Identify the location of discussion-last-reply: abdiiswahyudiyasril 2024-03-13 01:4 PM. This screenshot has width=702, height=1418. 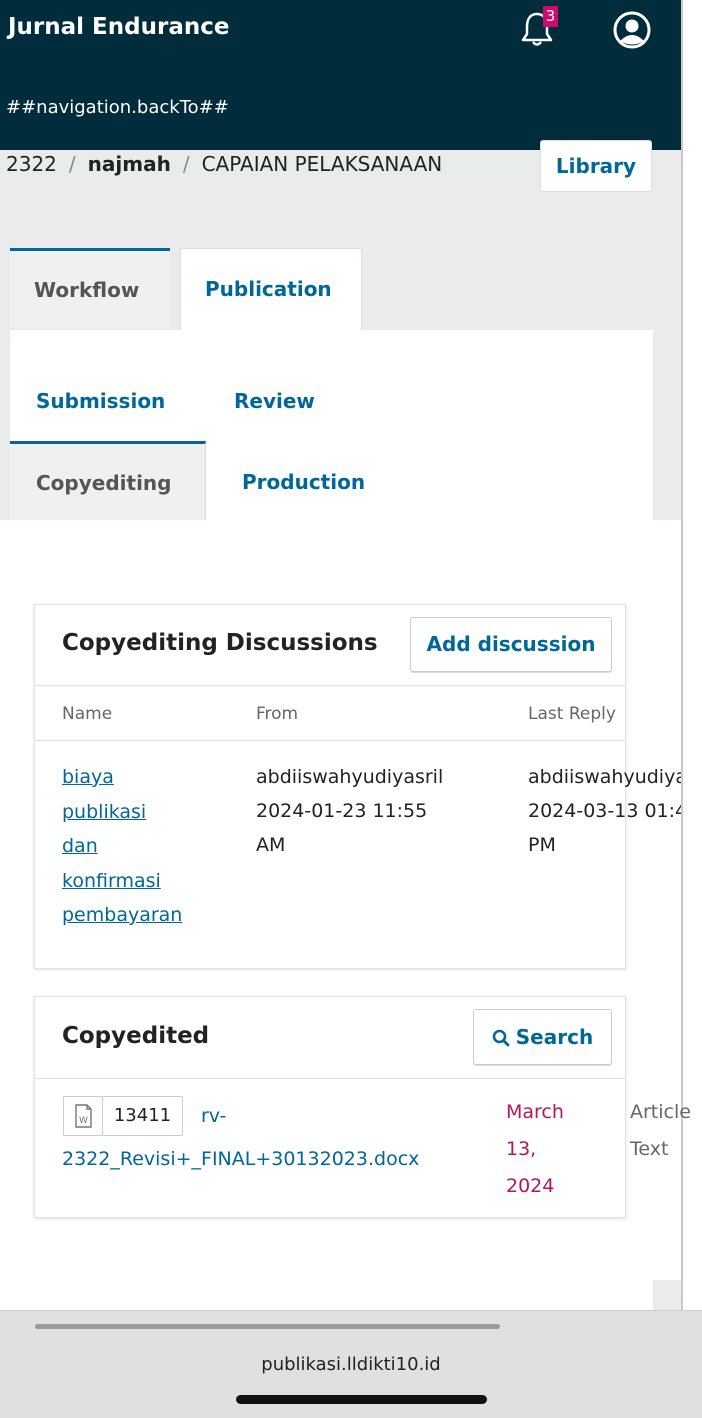
(604, 811).